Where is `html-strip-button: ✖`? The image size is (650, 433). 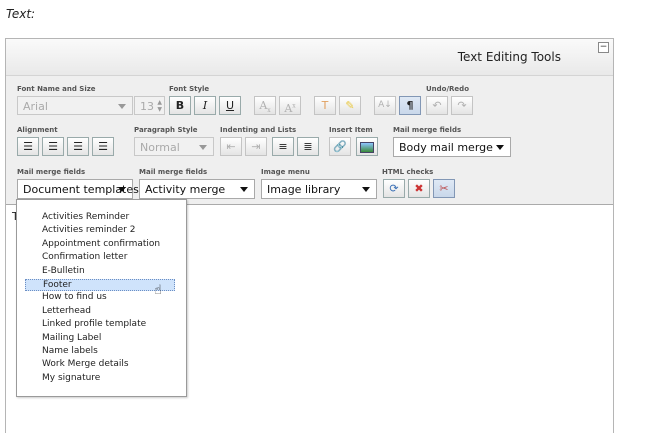 html-strip-button: ✖ is located at coordinates (419, 188).